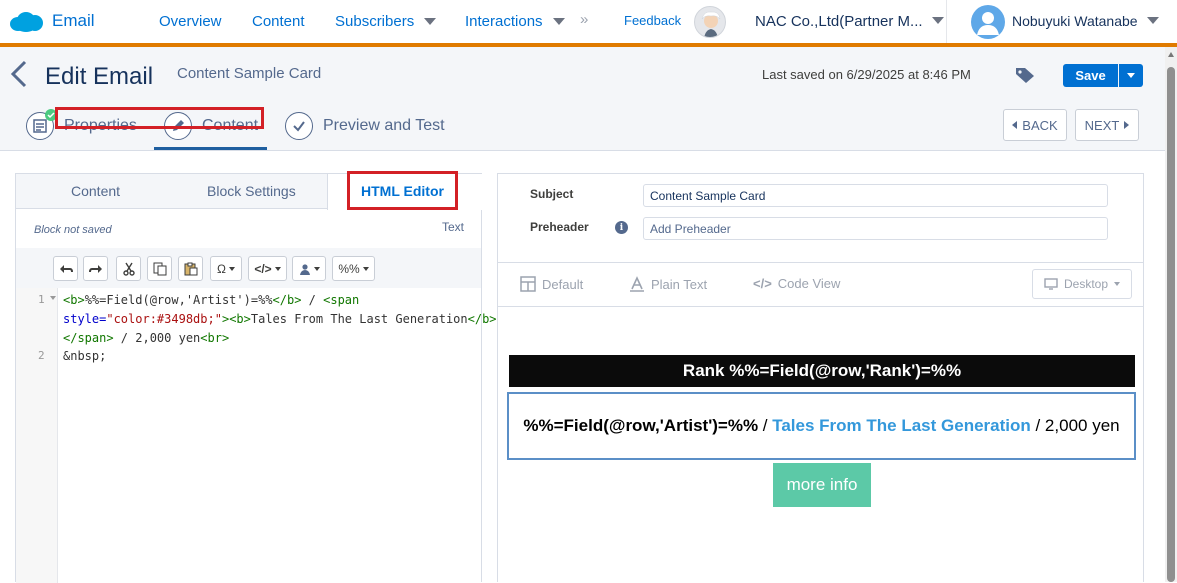  Describe the element at coordinates (402, 190) in the screenshot. I see `tab-html-editor: HTML Editor` at that location.